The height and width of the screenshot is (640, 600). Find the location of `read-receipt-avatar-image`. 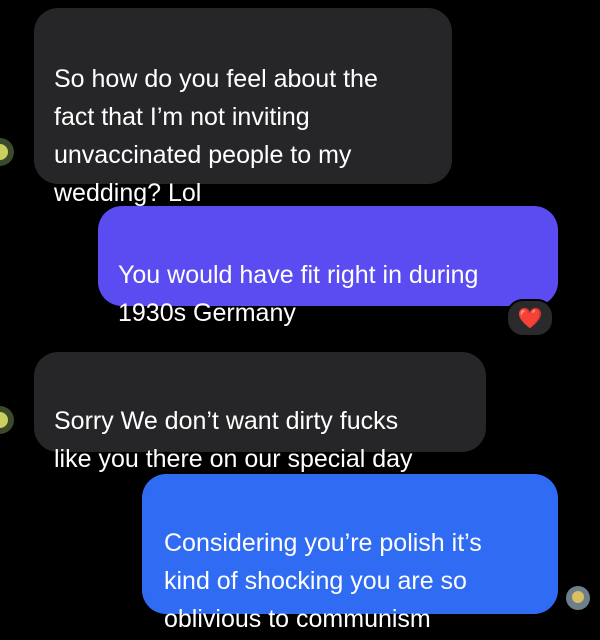

read-receipt-avatar-image is located at coordinates (578, 598).